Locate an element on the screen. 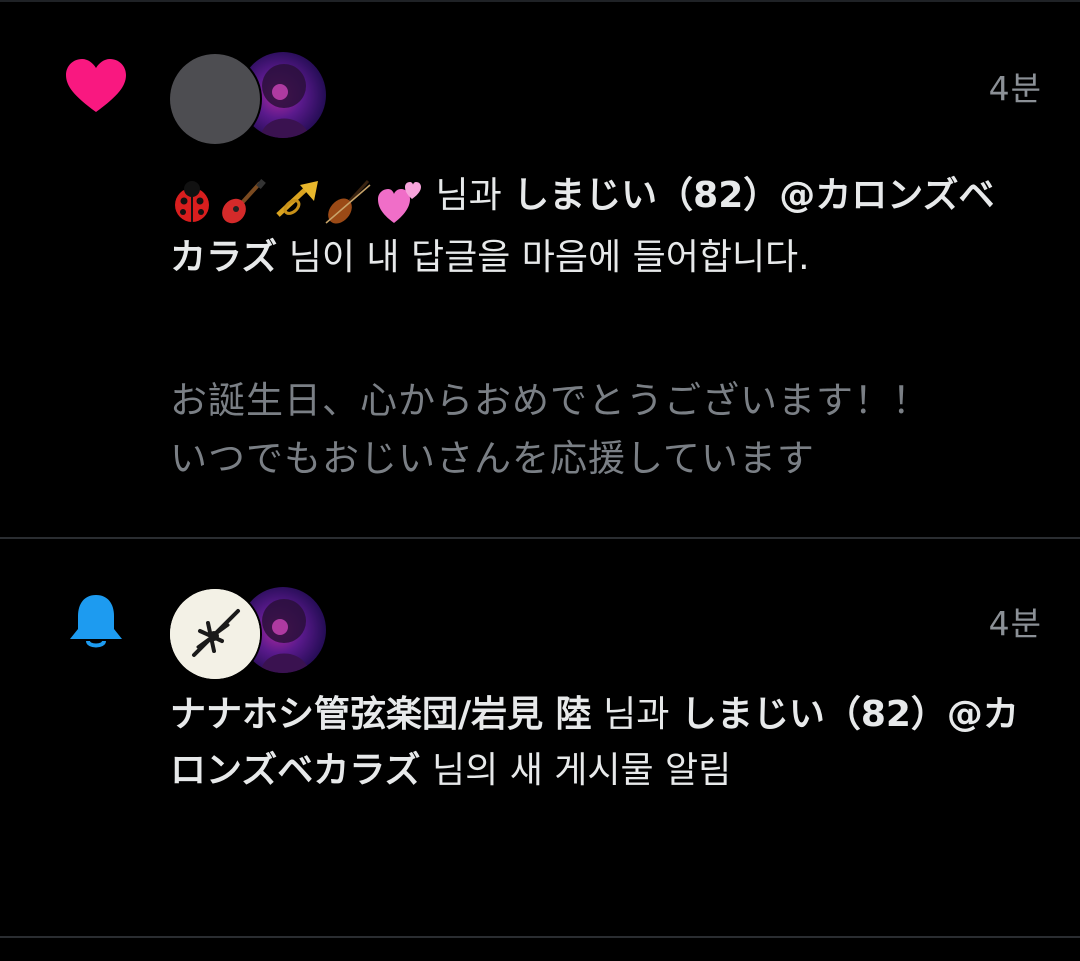 The height and width of the screenshot is (961, 1080). bell-icon is located at coordinates (96, 621).